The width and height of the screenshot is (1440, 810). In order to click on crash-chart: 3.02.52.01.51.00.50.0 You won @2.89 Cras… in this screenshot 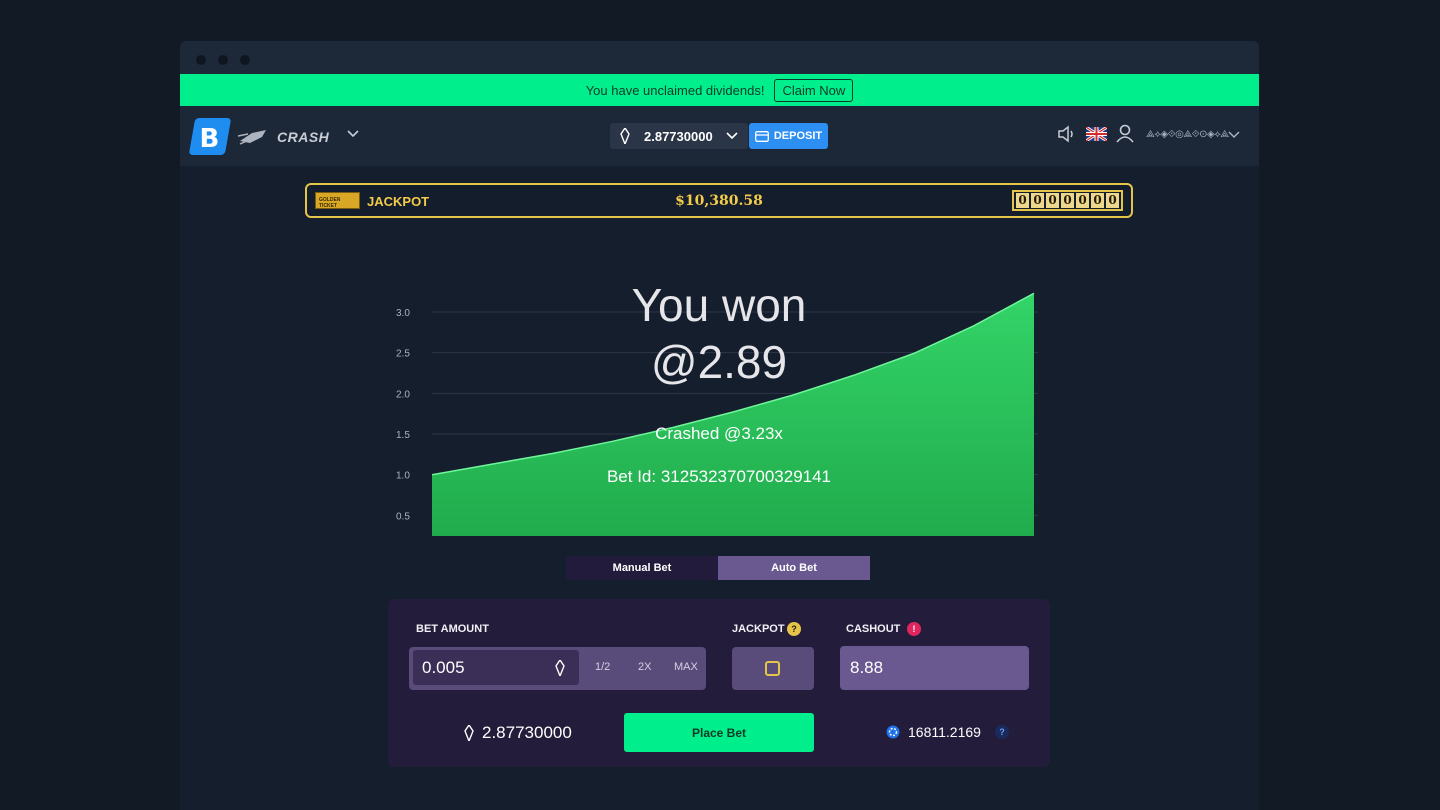, I will do `click(717, 407)`.